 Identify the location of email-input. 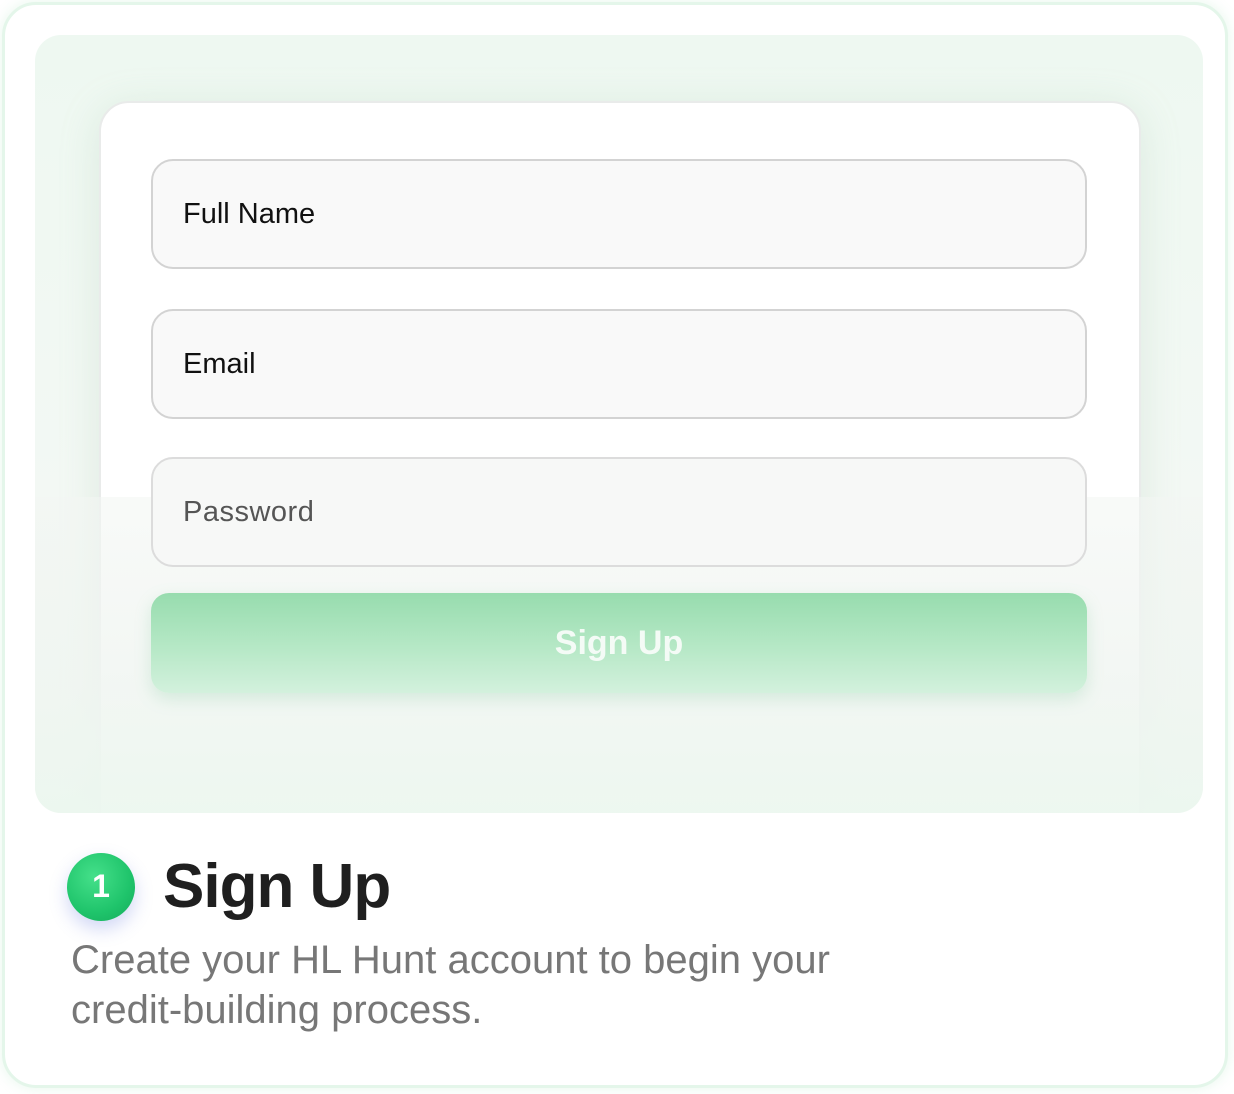
(619, 364).